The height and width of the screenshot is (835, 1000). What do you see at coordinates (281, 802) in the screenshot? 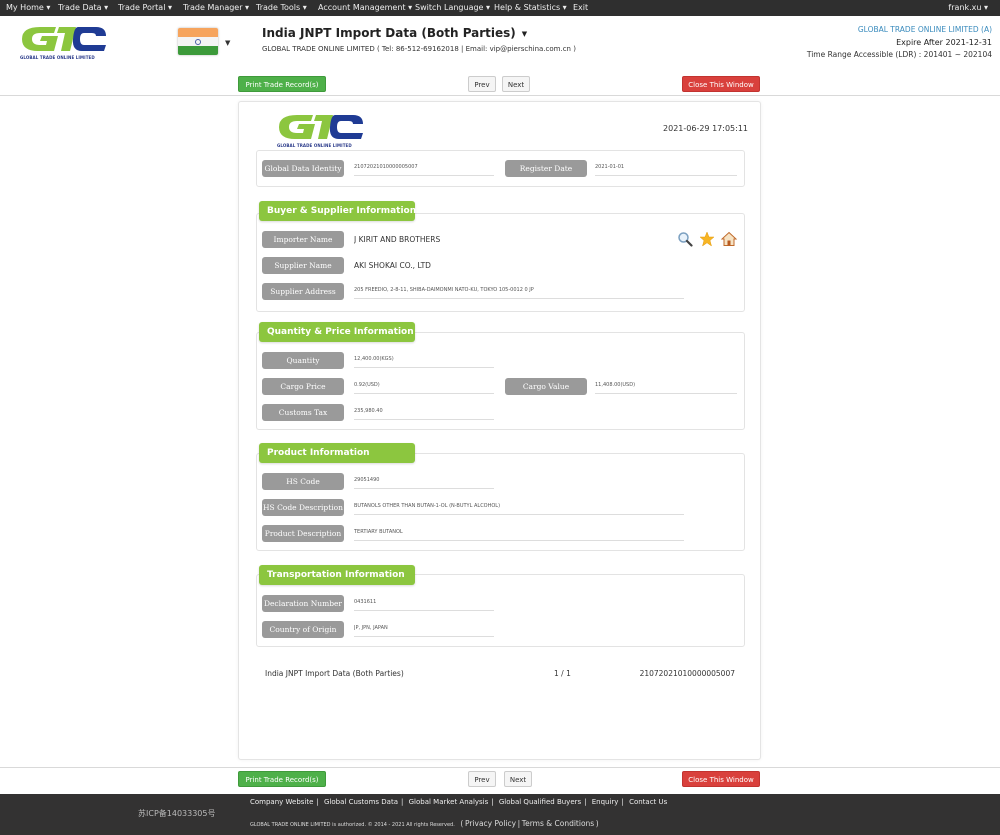
I see `footer-link-company-website: Company Website` at bounding box center [281, 802].